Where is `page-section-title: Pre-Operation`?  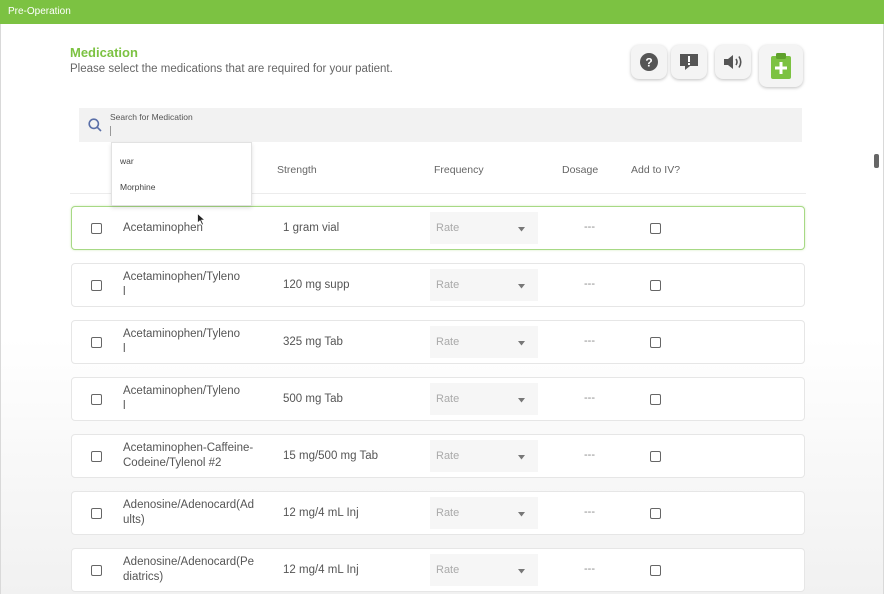 page-section-title: Pre-Operation is located at coordinates (39, 11).